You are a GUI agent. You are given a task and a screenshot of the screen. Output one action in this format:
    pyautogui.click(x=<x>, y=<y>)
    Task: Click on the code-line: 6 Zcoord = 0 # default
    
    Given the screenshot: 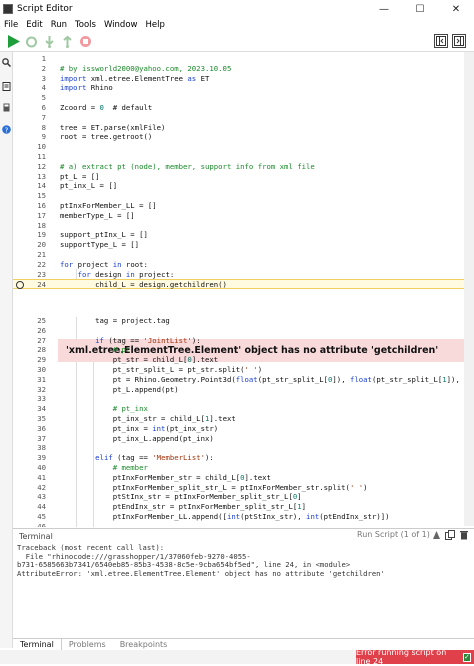 What is the action you would take?
    pyautogui.click(x=243, y=108)
    